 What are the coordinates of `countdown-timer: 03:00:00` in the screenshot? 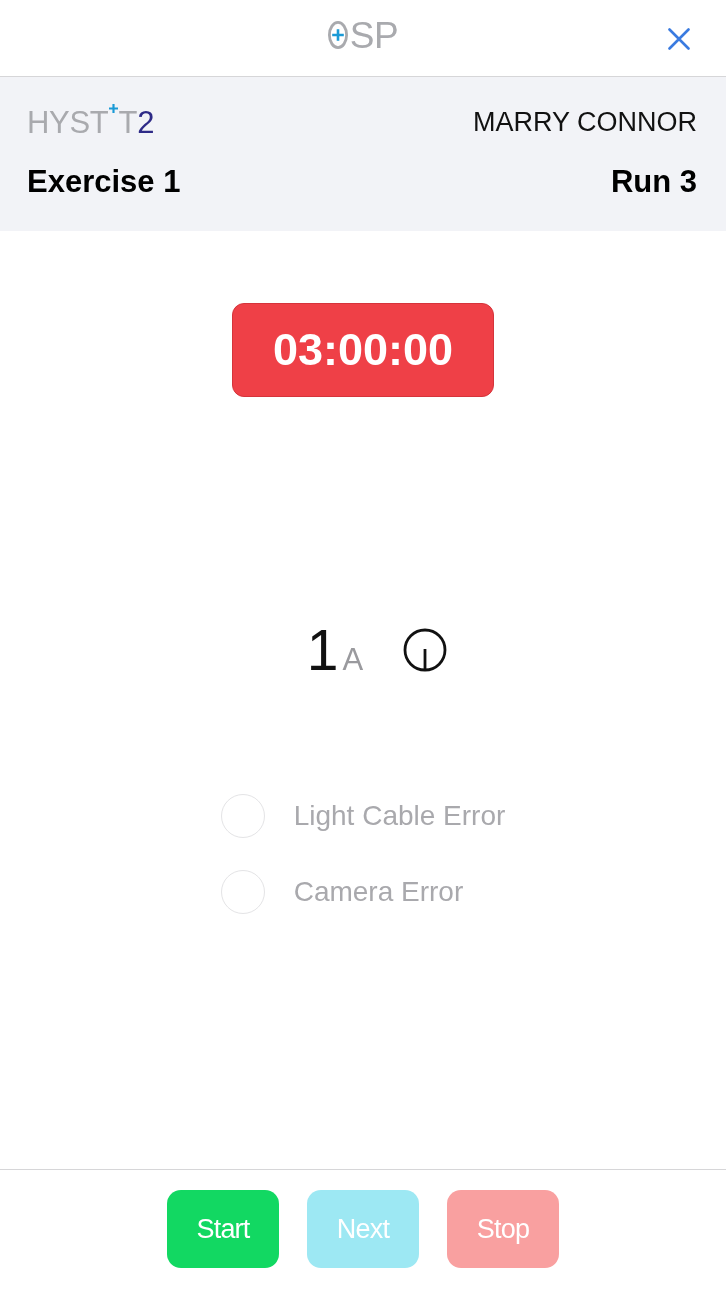 It's located at (363, 350).